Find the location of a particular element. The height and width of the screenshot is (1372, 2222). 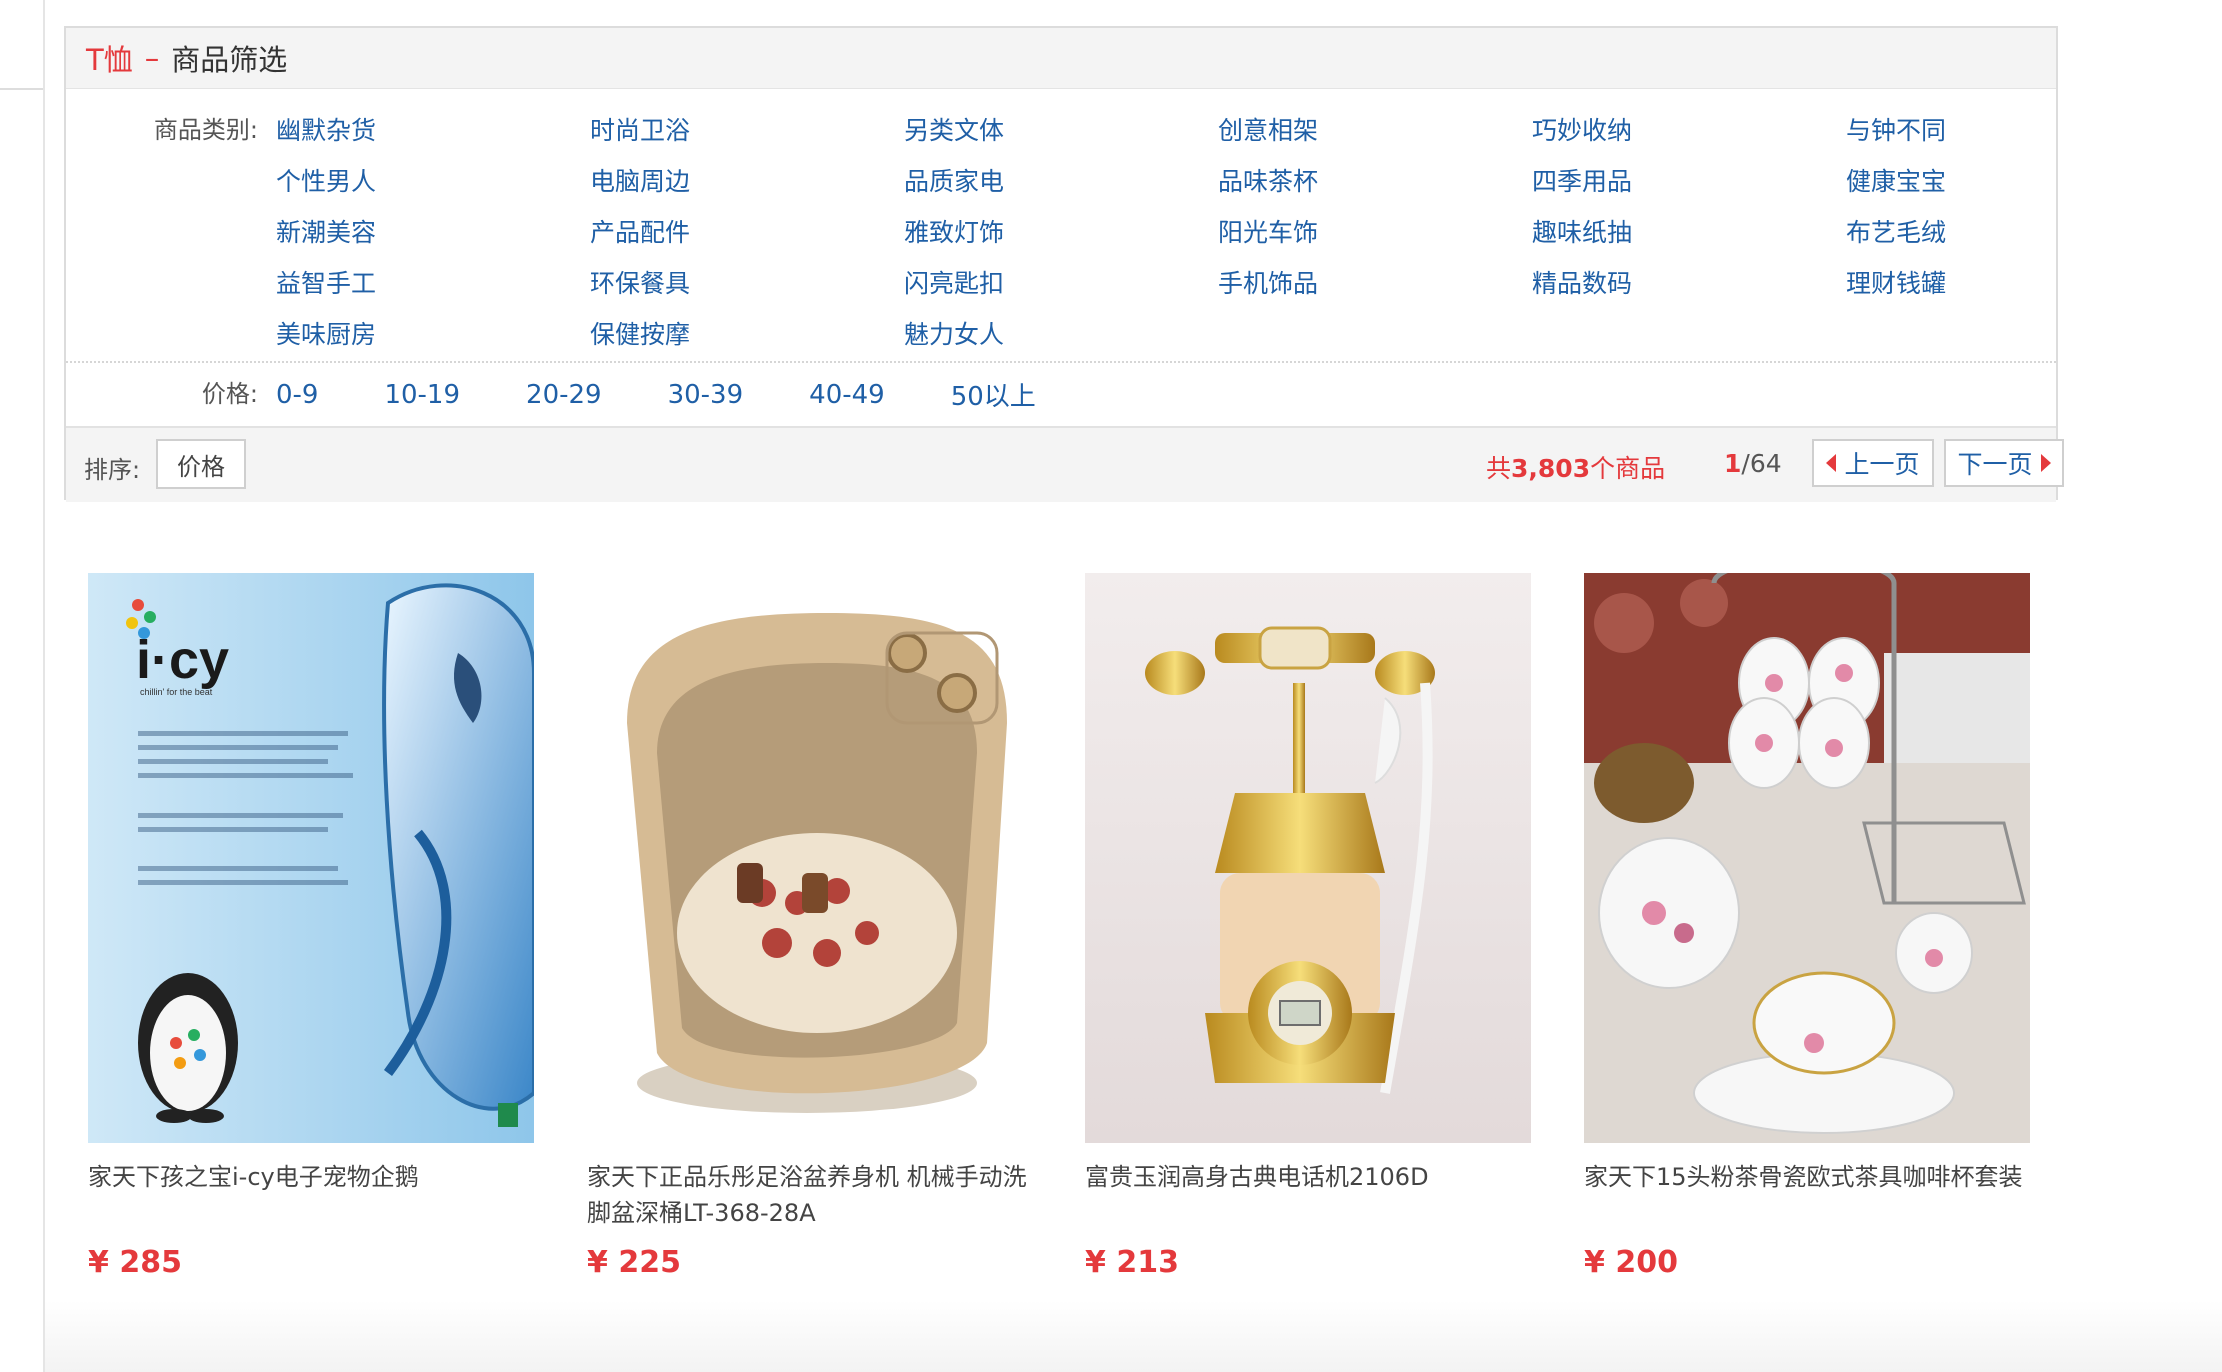

category-link: 与钟不同 is located at coordinates (2003, 130).